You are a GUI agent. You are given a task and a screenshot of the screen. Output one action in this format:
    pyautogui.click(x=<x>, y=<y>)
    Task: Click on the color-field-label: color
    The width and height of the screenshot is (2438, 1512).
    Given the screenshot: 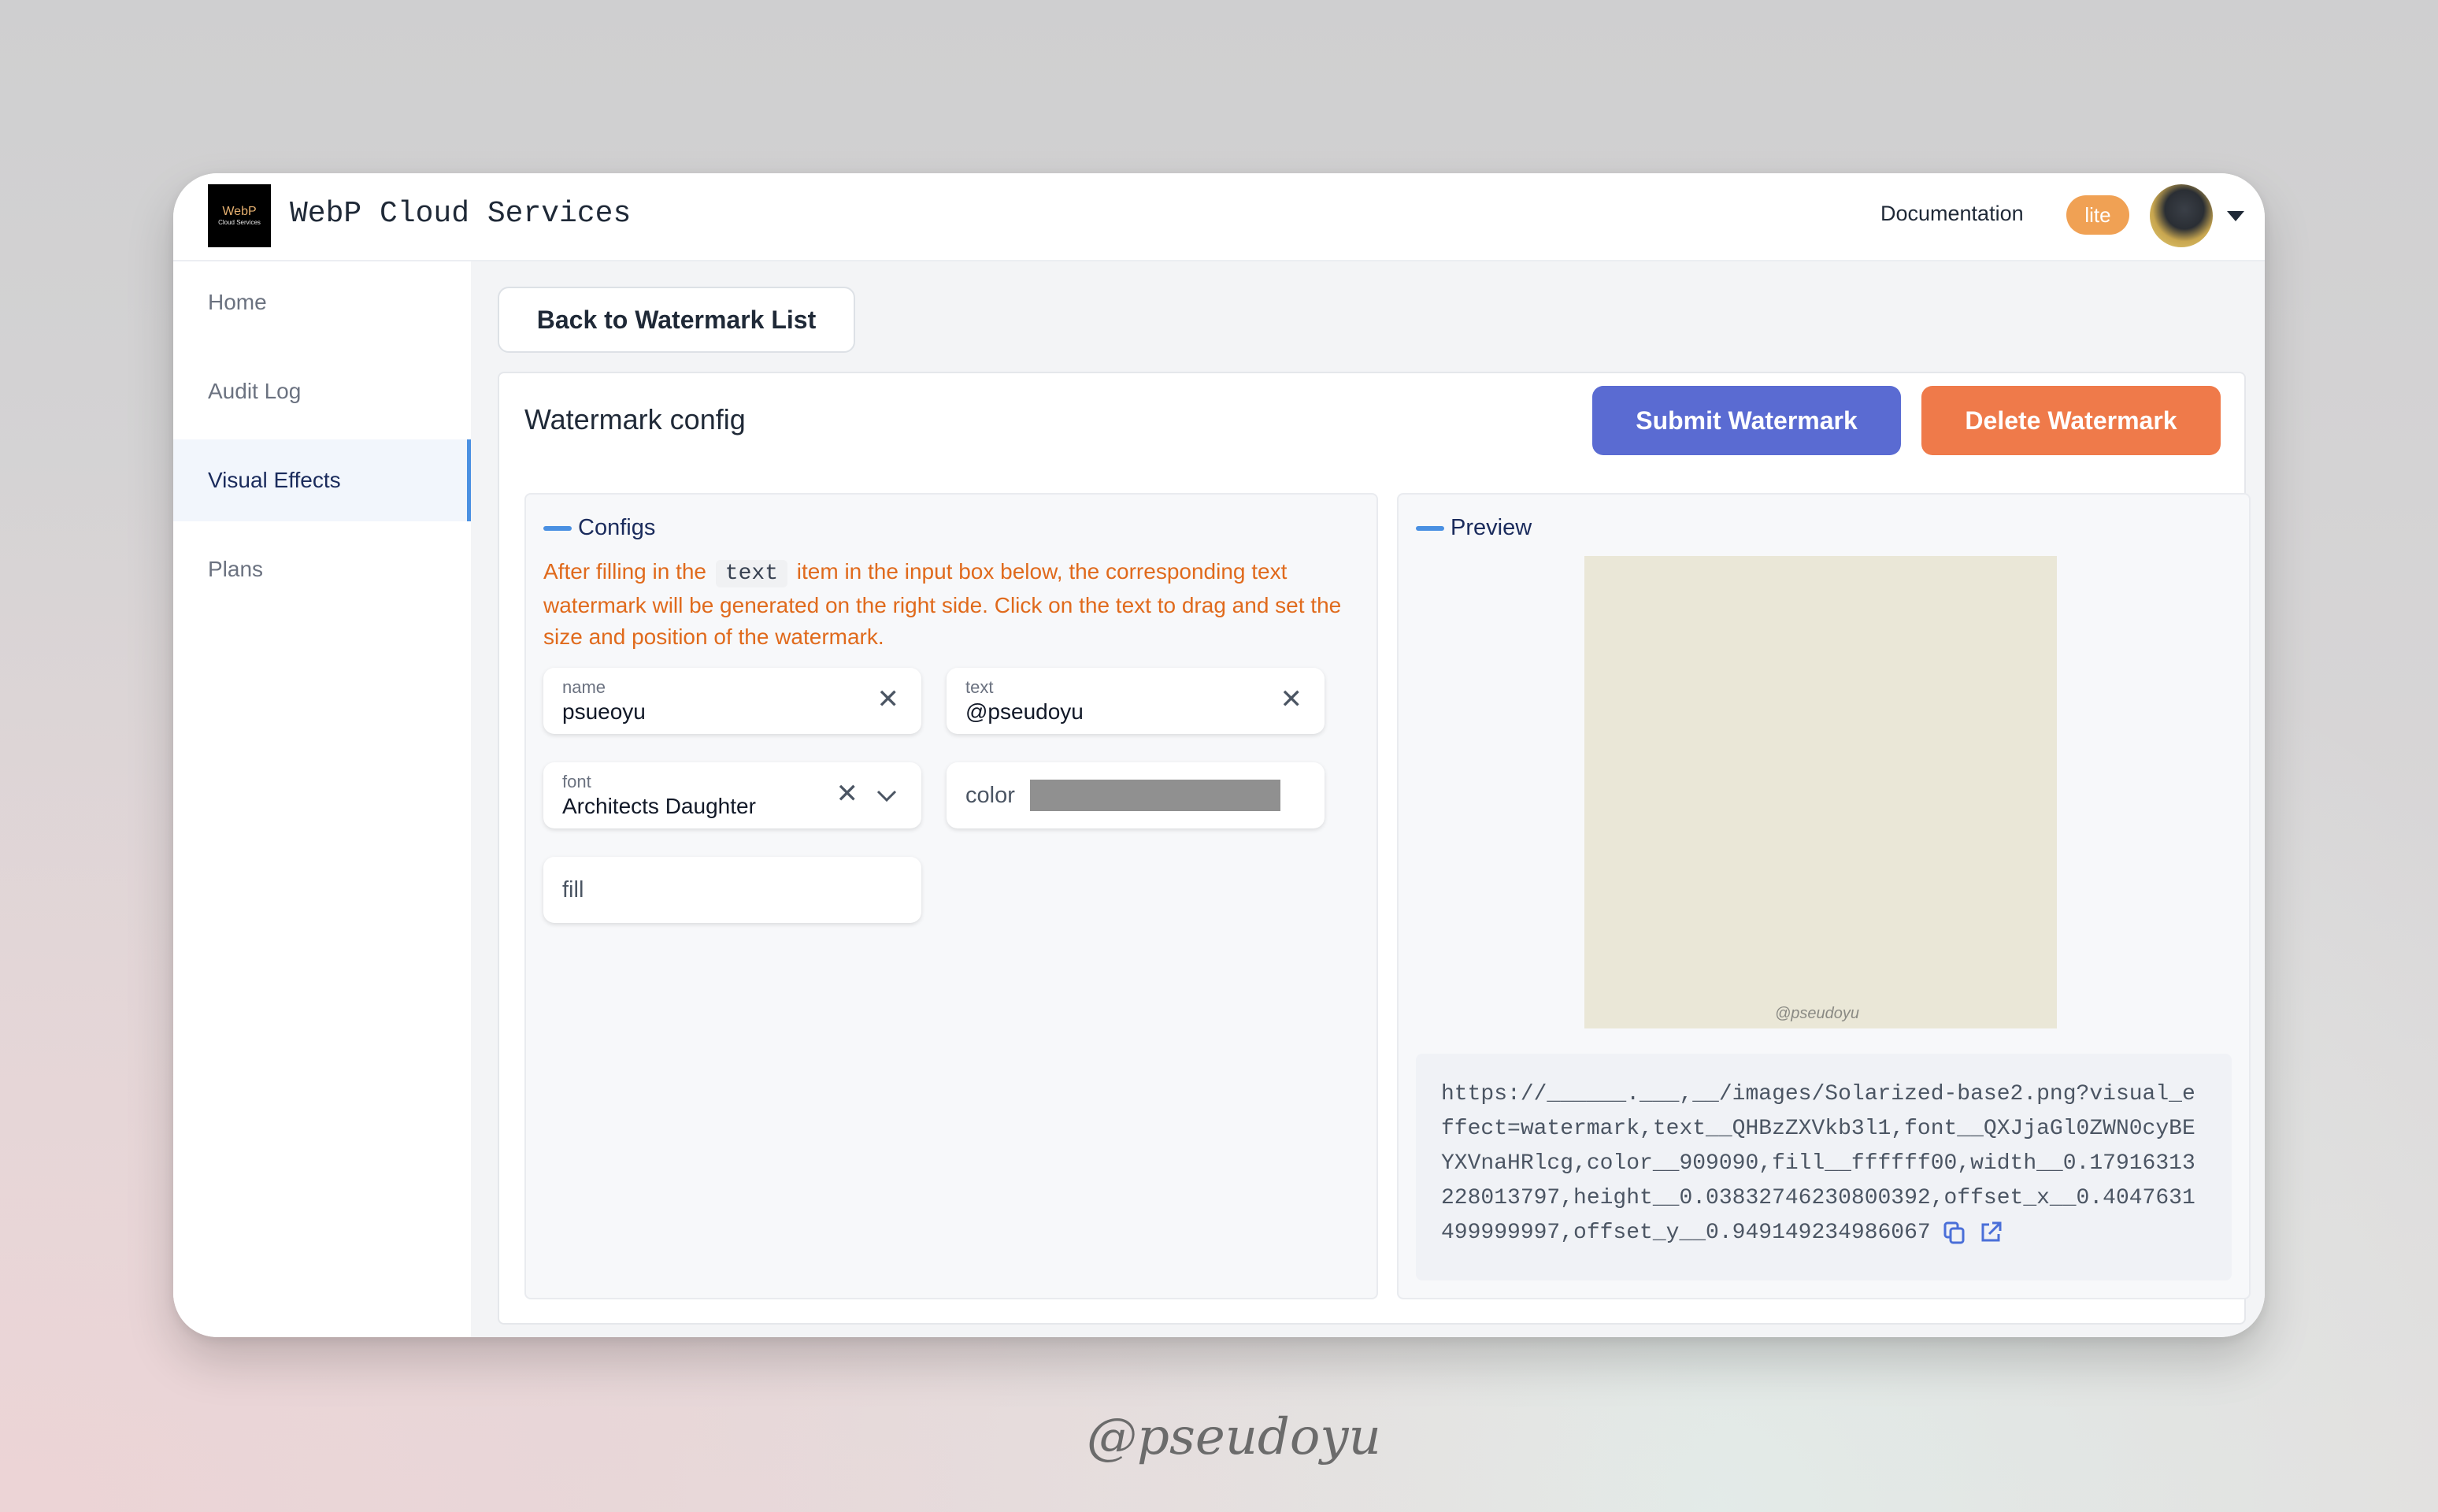 What is the action you would take?
    pyautogui.click(x=990, y=795)
    